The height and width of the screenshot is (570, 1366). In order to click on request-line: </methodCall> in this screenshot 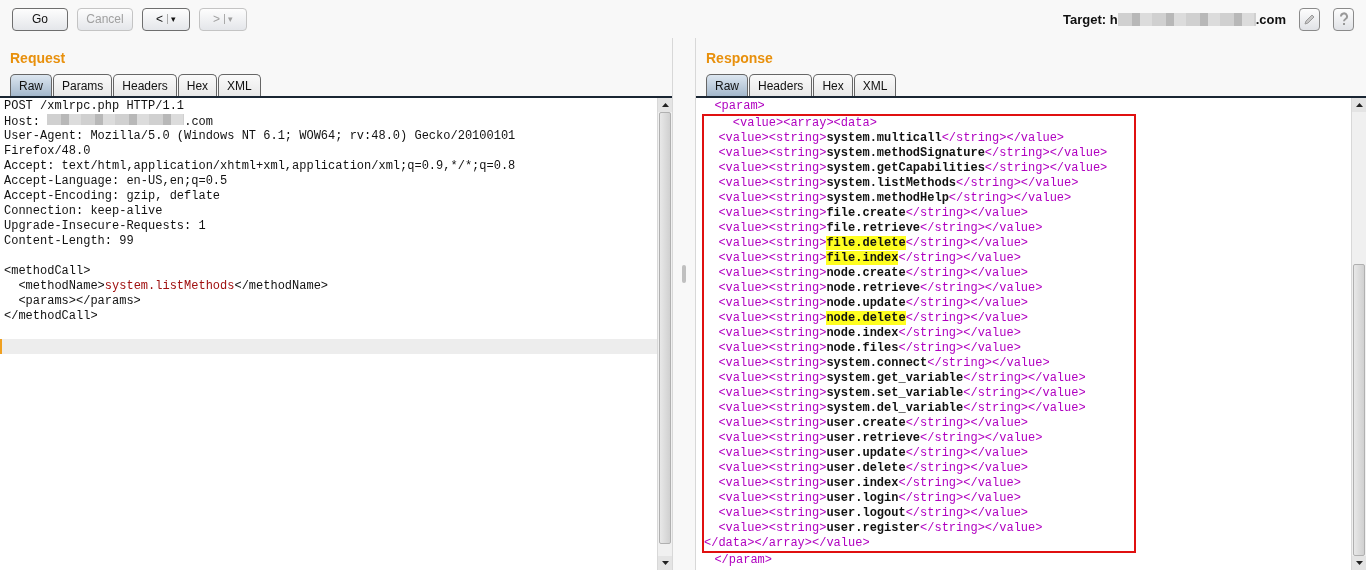, I will do `click(51, 316)`.